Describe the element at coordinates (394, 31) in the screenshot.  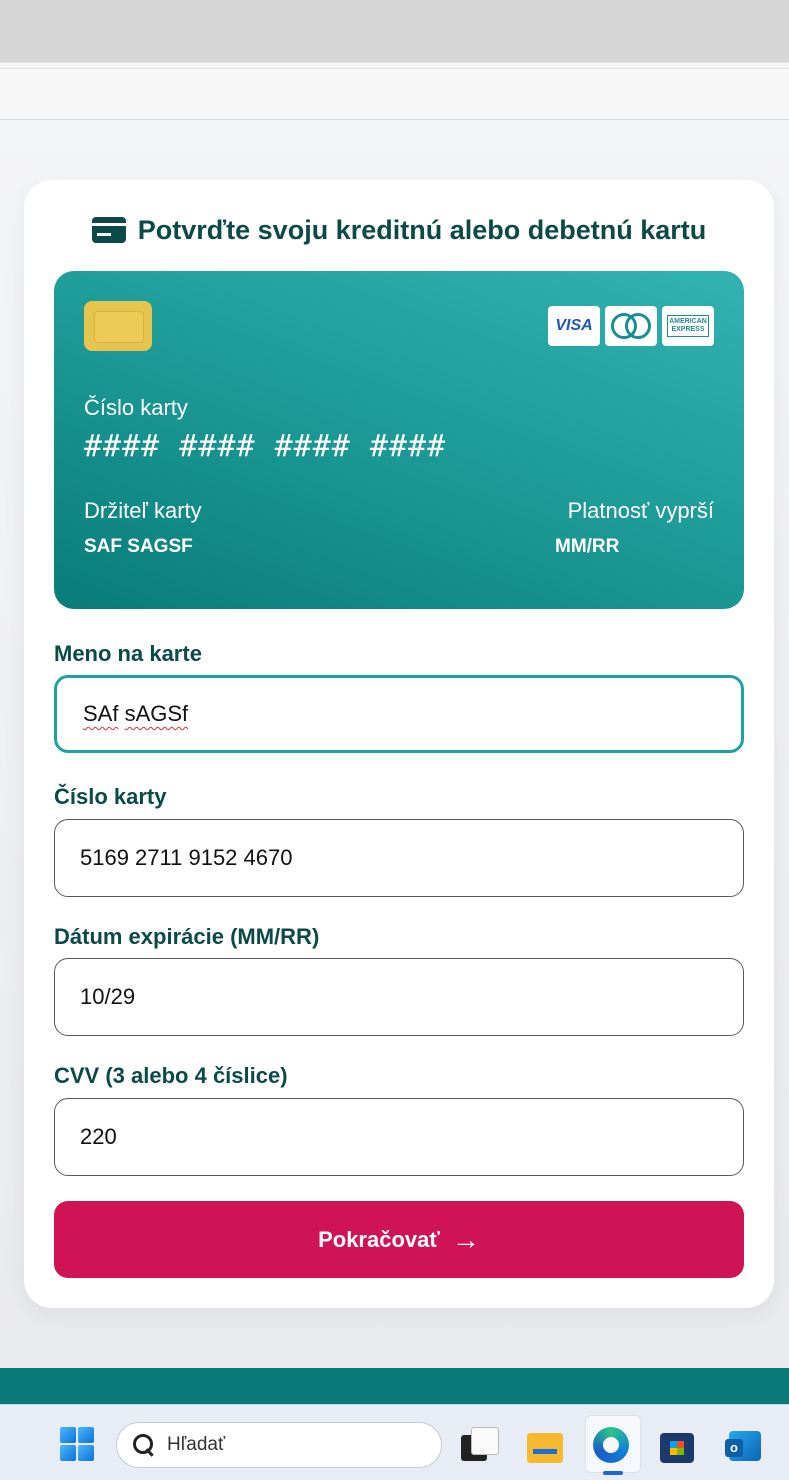
I see `browser-tab-strip` at that location.